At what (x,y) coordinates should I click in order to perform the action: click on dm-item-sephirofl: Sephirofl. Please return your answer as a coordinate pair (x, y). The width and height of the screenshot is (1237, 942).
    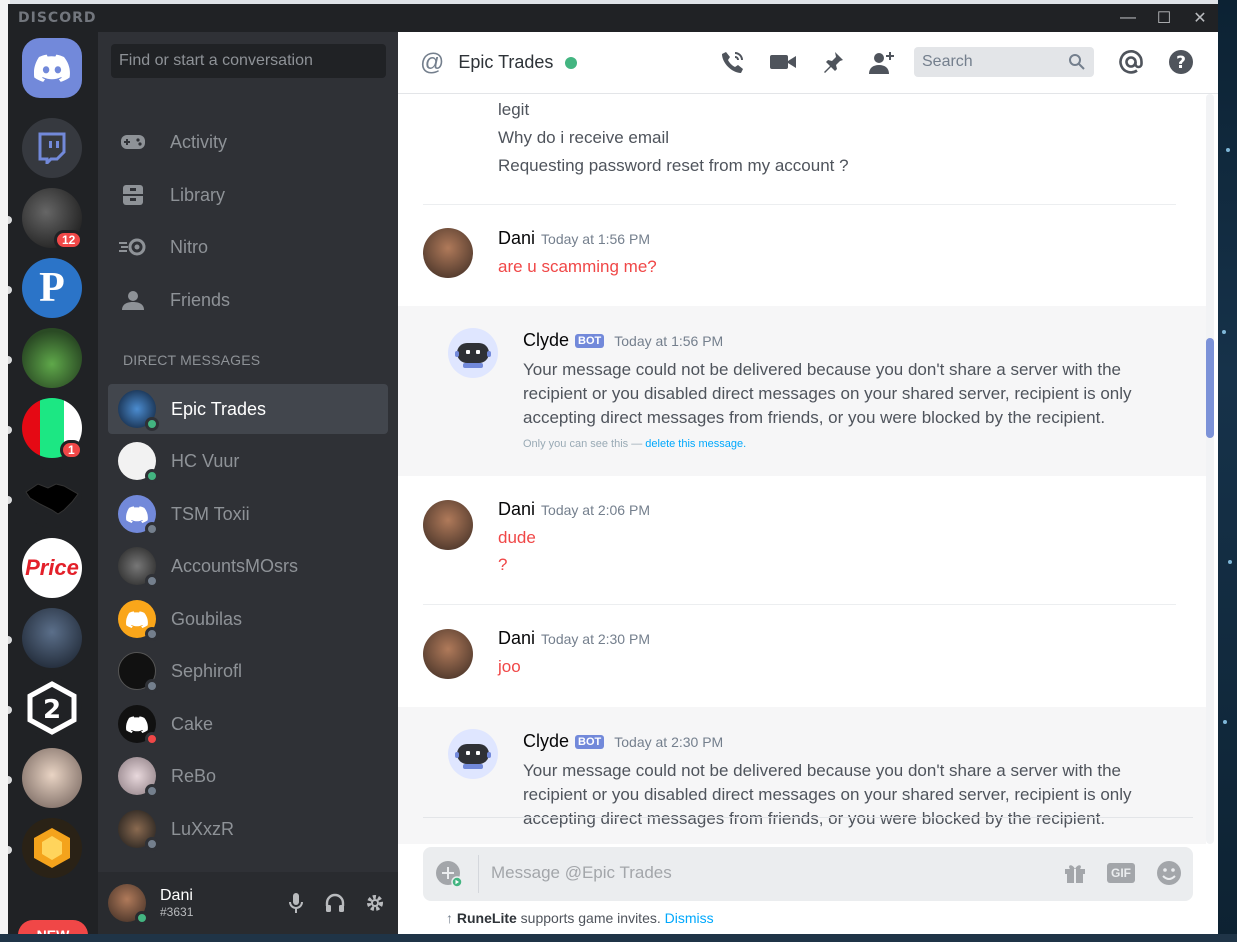
    Looking at the image, I should click on (248, 671).